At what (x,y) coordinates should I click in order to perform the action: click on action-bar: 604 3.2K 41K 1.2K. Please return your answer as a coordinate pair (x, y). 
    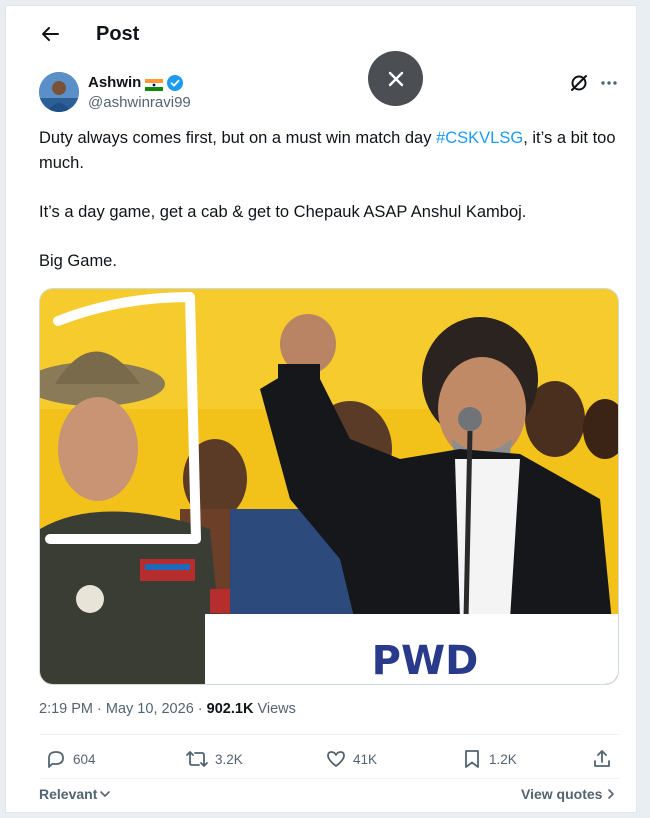
    Looking at the image, I should click on (329, 759).